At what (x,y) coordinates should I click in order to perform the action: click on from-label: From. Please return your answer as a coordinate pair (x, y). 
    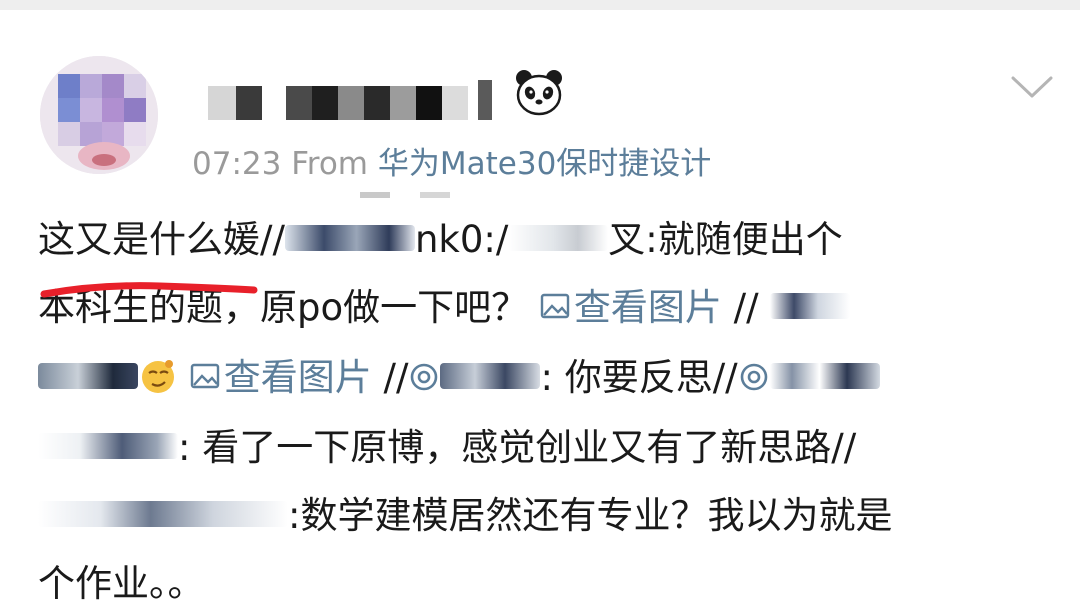
    Looking at the image, I should click on (330, 164).